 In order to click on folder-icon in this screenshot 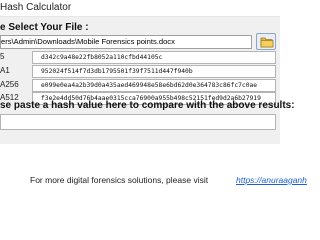, I will do `click(267, 42)`.